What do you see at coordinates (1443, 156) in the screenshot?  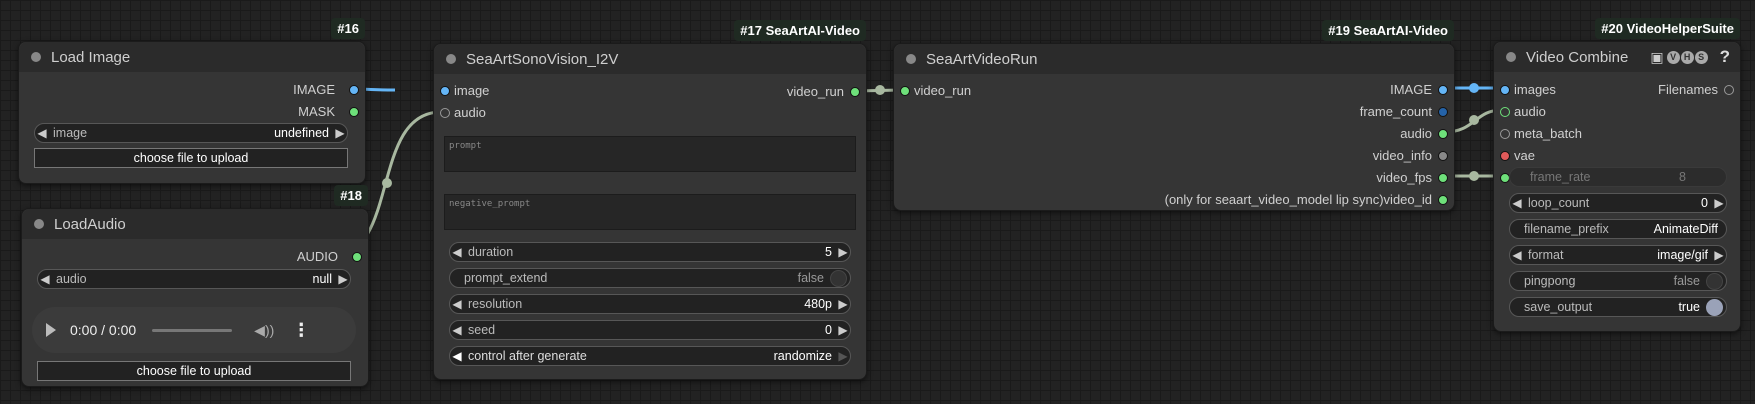 I see `output-slot-video-info` at bounding box center [1443, 156].